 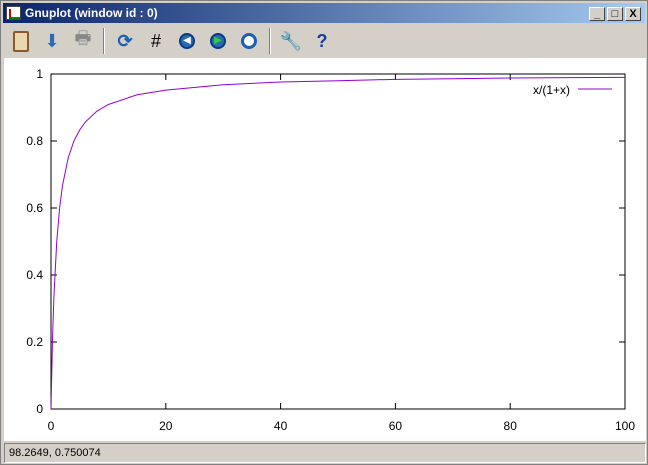 I want to click on replot-button: ⟳, so click(x=125, y=41).